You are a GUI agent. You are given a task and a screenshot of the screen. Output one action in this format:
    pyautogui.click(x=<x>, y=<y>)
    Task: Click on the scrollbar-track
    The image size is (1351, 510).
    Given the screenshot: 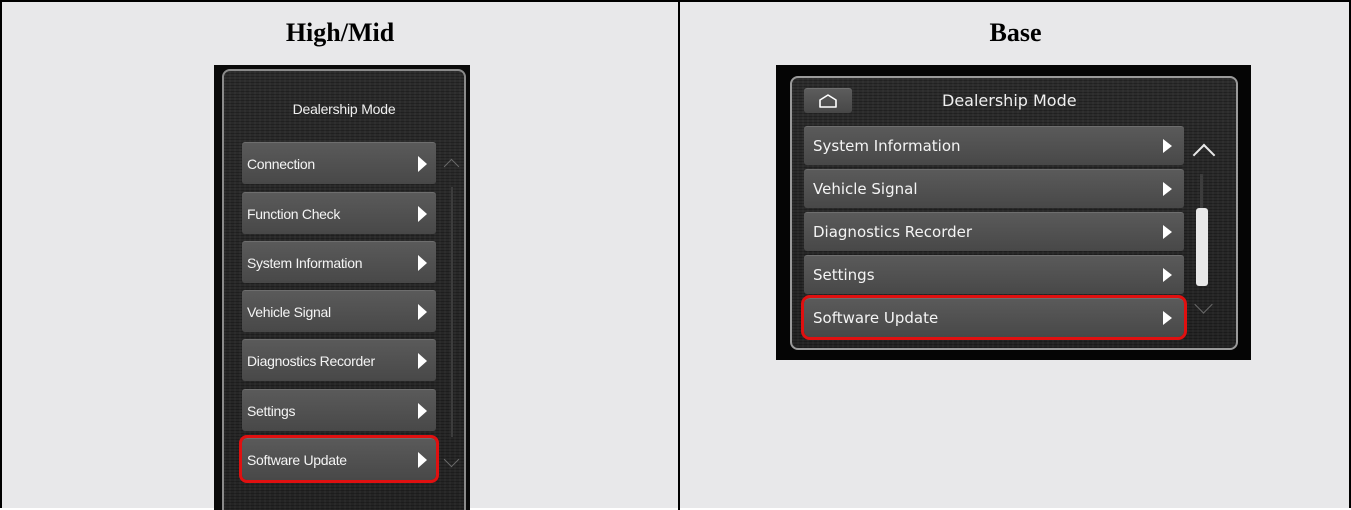 What is the action you would take?
    pyautogui.click(x=452, y=312)
    